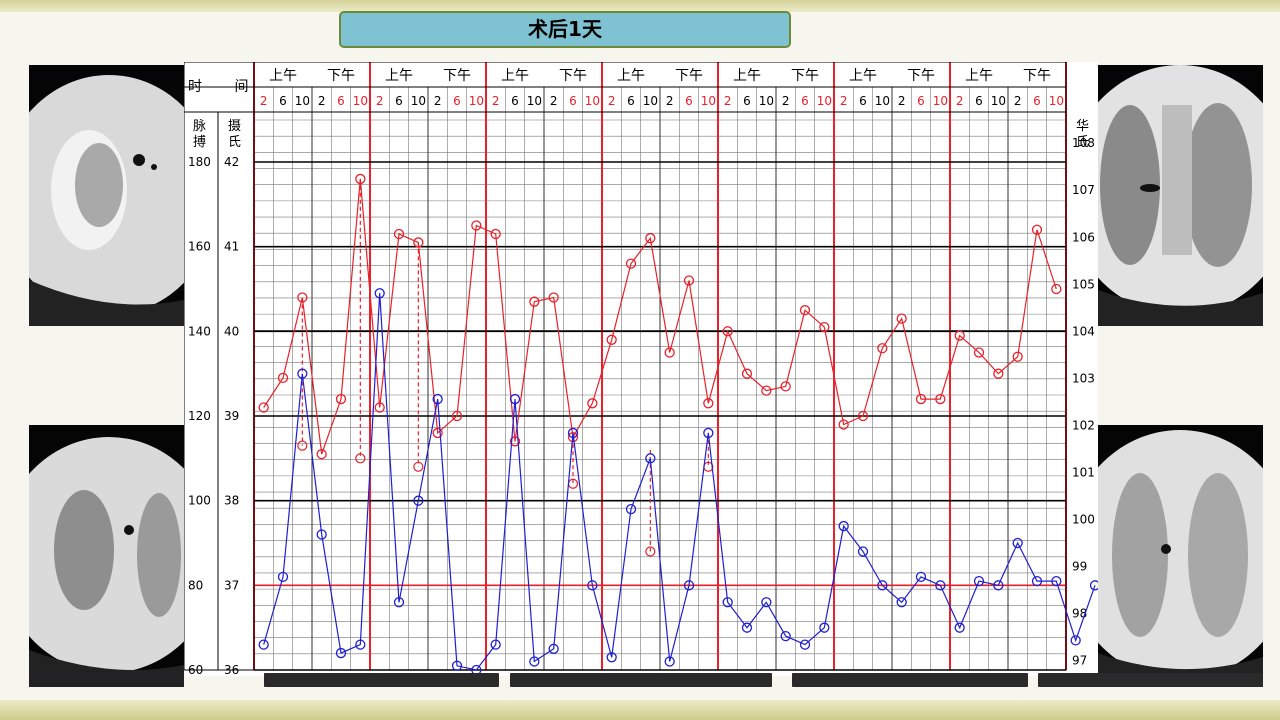 The width and height of the screenshot is (1280, 720). Describe the element at coordinates (234, 126) in the screenshot. I see `celsius-axis-label: 摄` at that location.